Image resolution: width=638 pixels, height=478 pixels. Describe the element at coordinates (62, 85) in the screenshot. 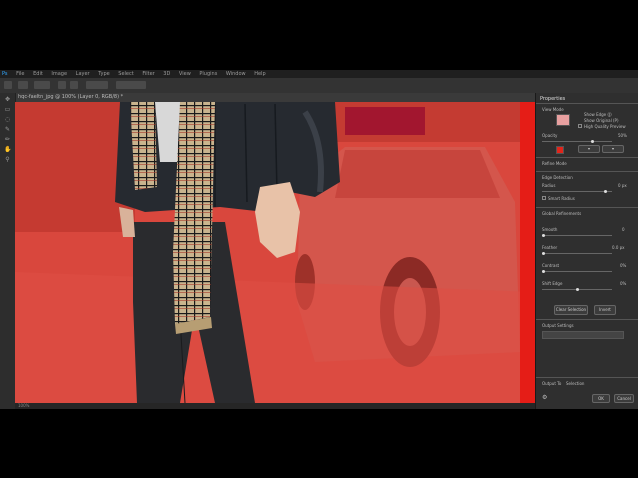

I see `add-mode-icon` at that location.